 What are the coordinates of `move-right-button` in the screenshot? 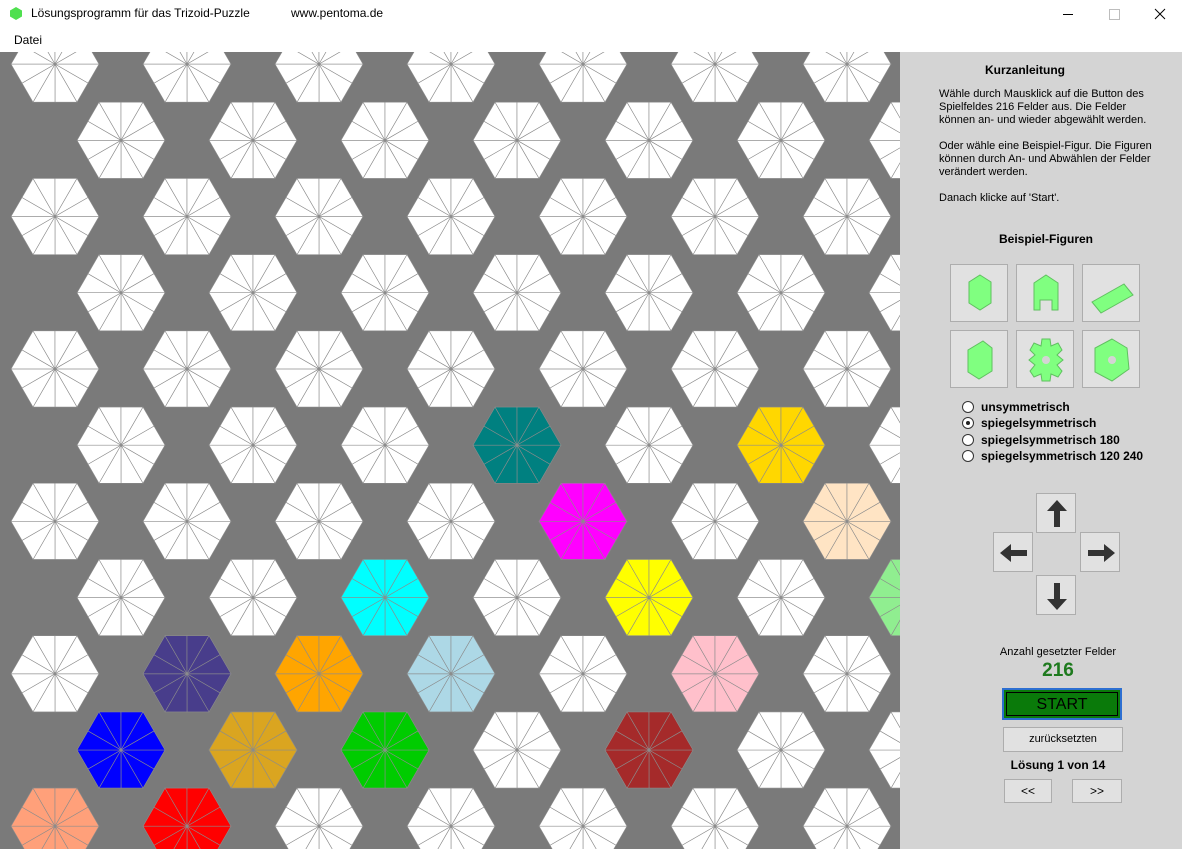 It's located at (1100, 552).